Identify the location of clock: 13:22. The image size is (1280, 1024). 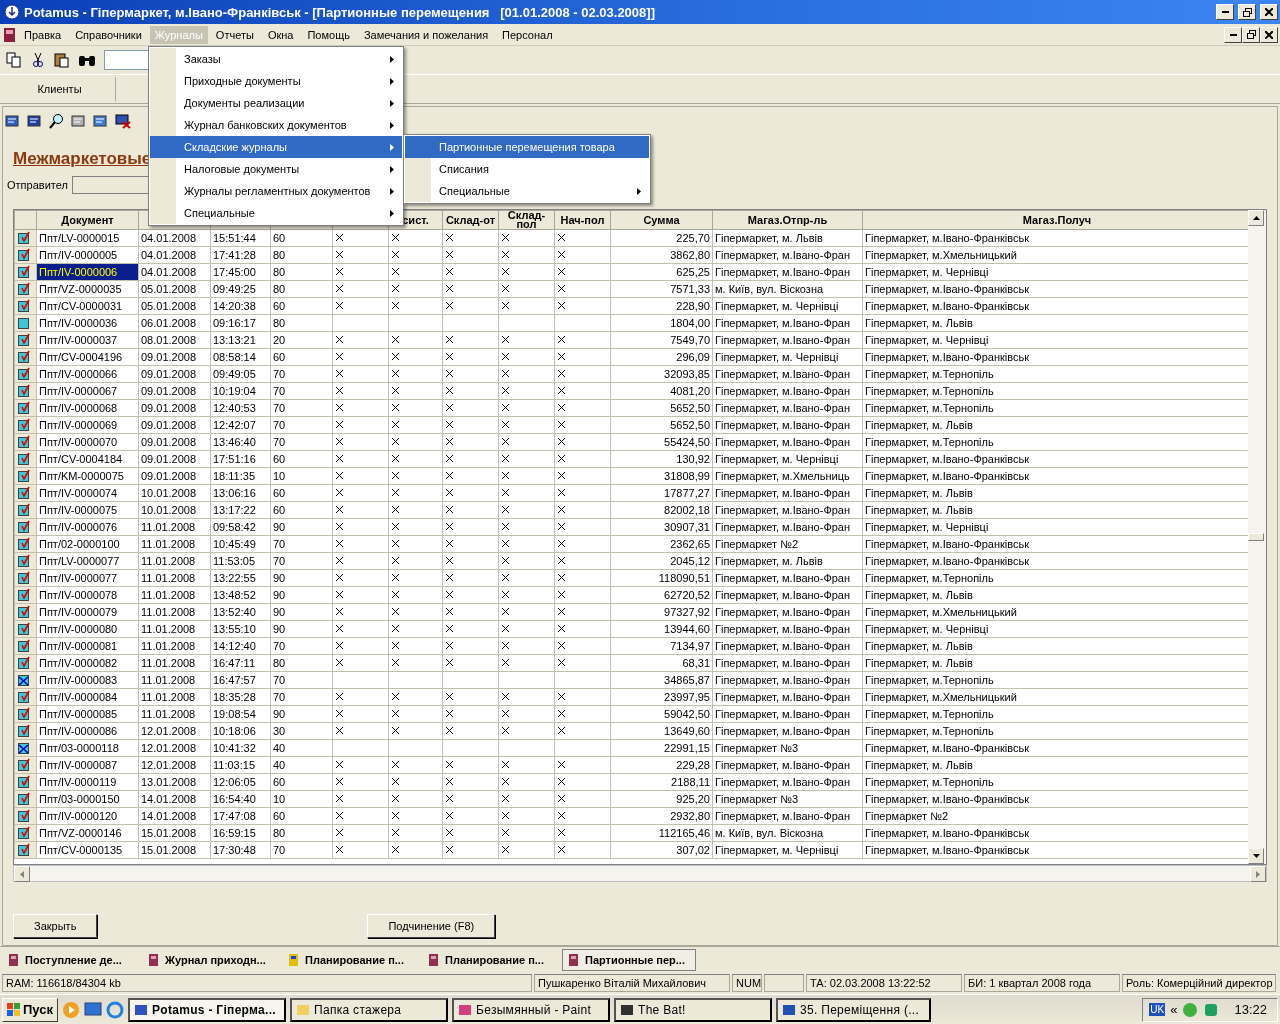
(1250, 1009).